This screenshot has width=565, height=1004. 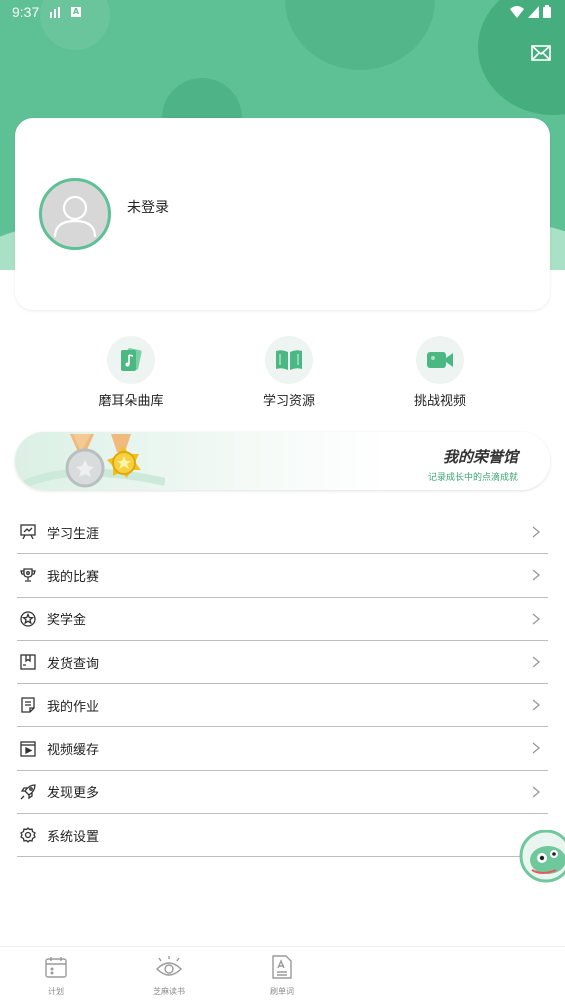 What do you see at coordinates (28, 532) in the screenshot?
I see `presentation-chart-icon` at bounding box center [28, 532].